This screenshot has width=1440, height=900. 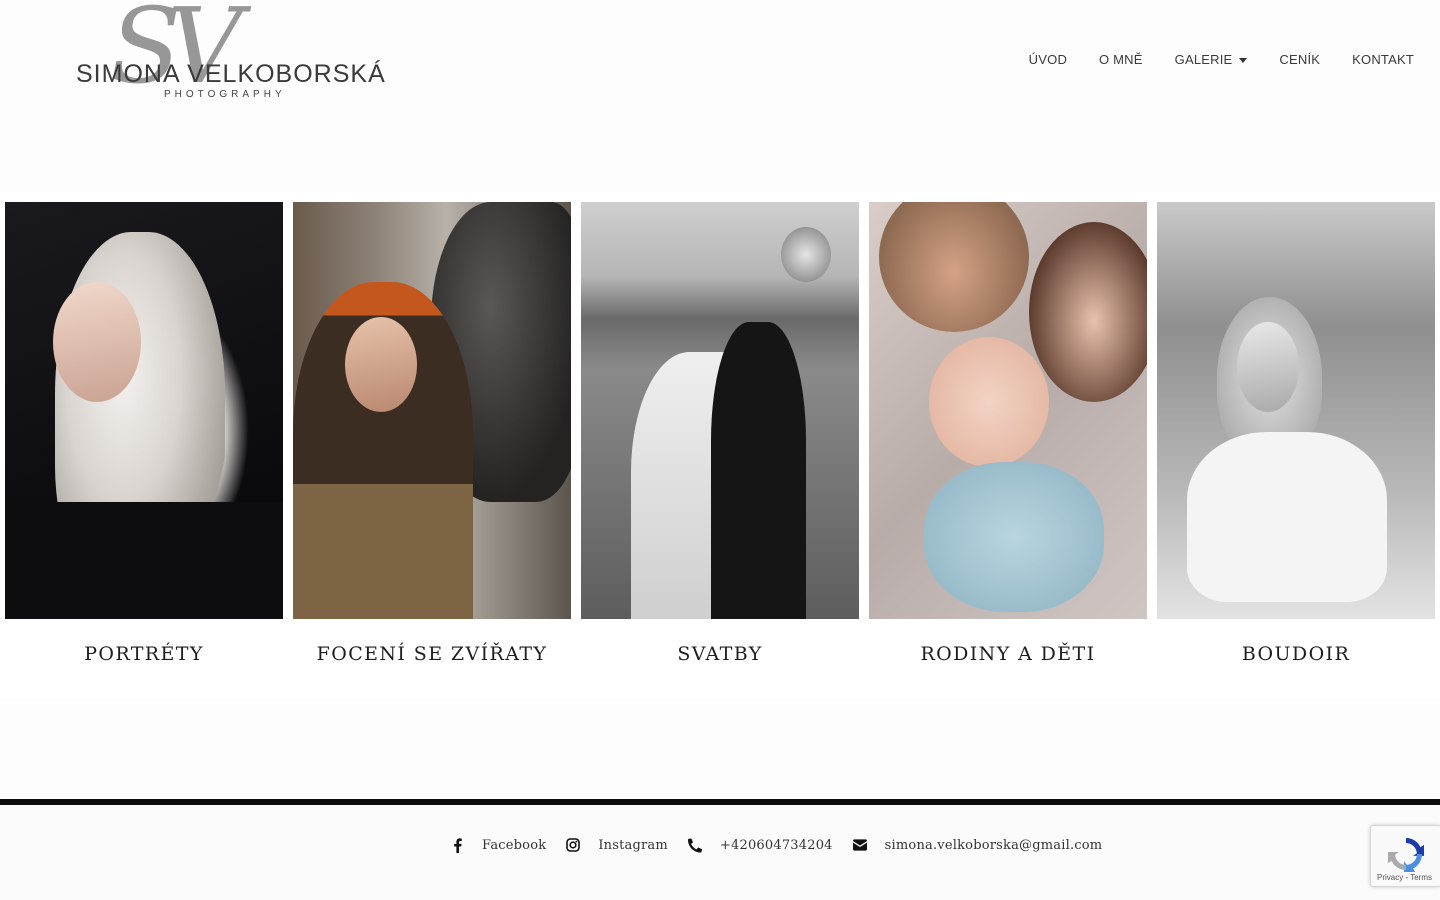 What do you see at coordinates (1296, 410) in the screenshot?
I see `boudoir-photo` at bounding box center [1296, 410].